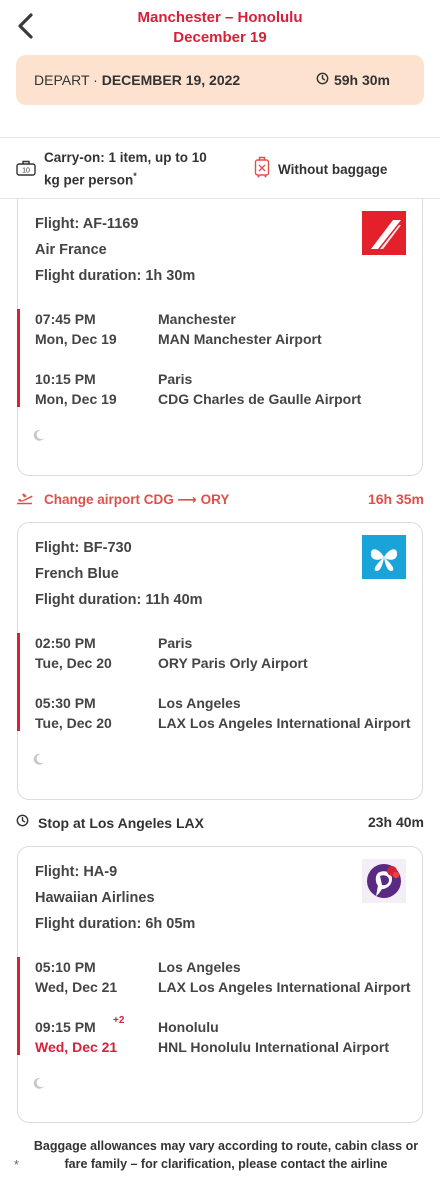 This screenshot has width=440, height=1200. Describe the element at coordinates (384, 881) in the screenshot. I see `hawaiian-airlines-logo` at that location.